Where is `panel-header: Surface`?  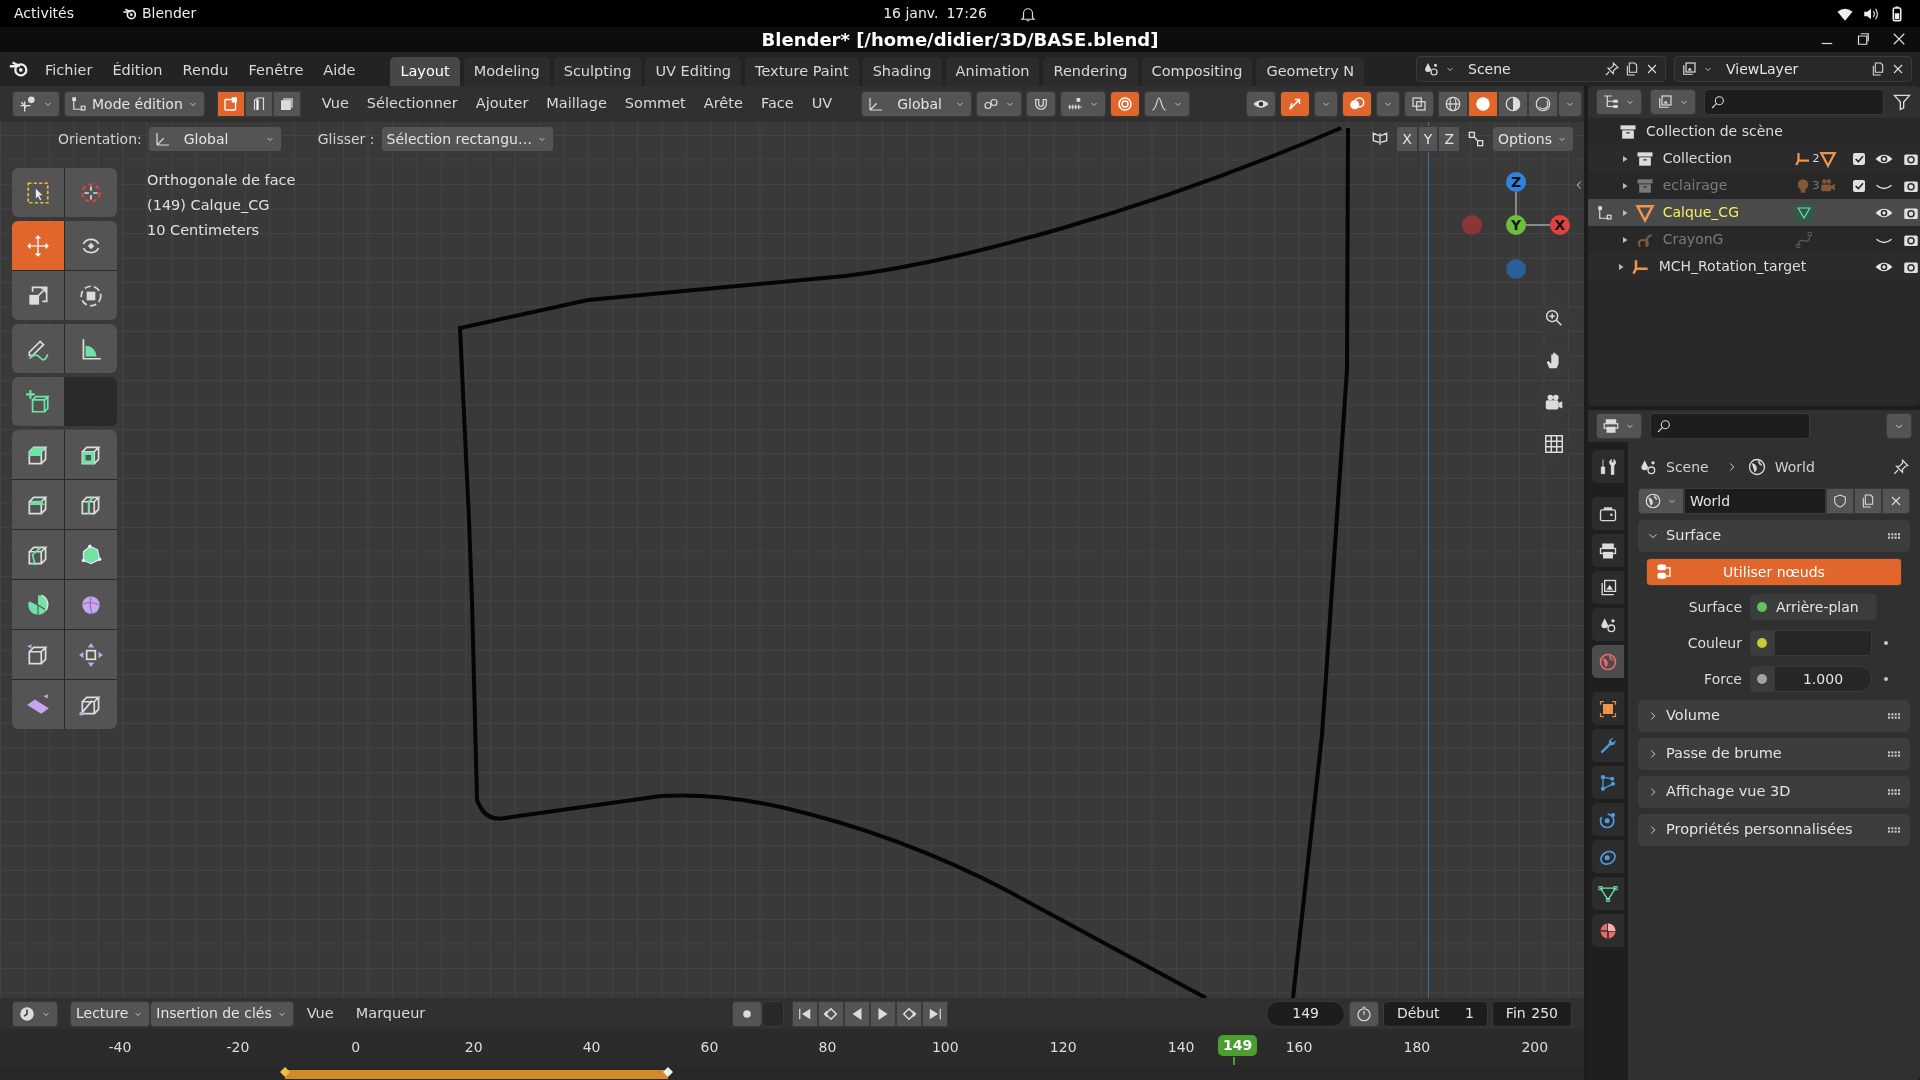 panel-header: Surface is located at coordinates (1774, 536).